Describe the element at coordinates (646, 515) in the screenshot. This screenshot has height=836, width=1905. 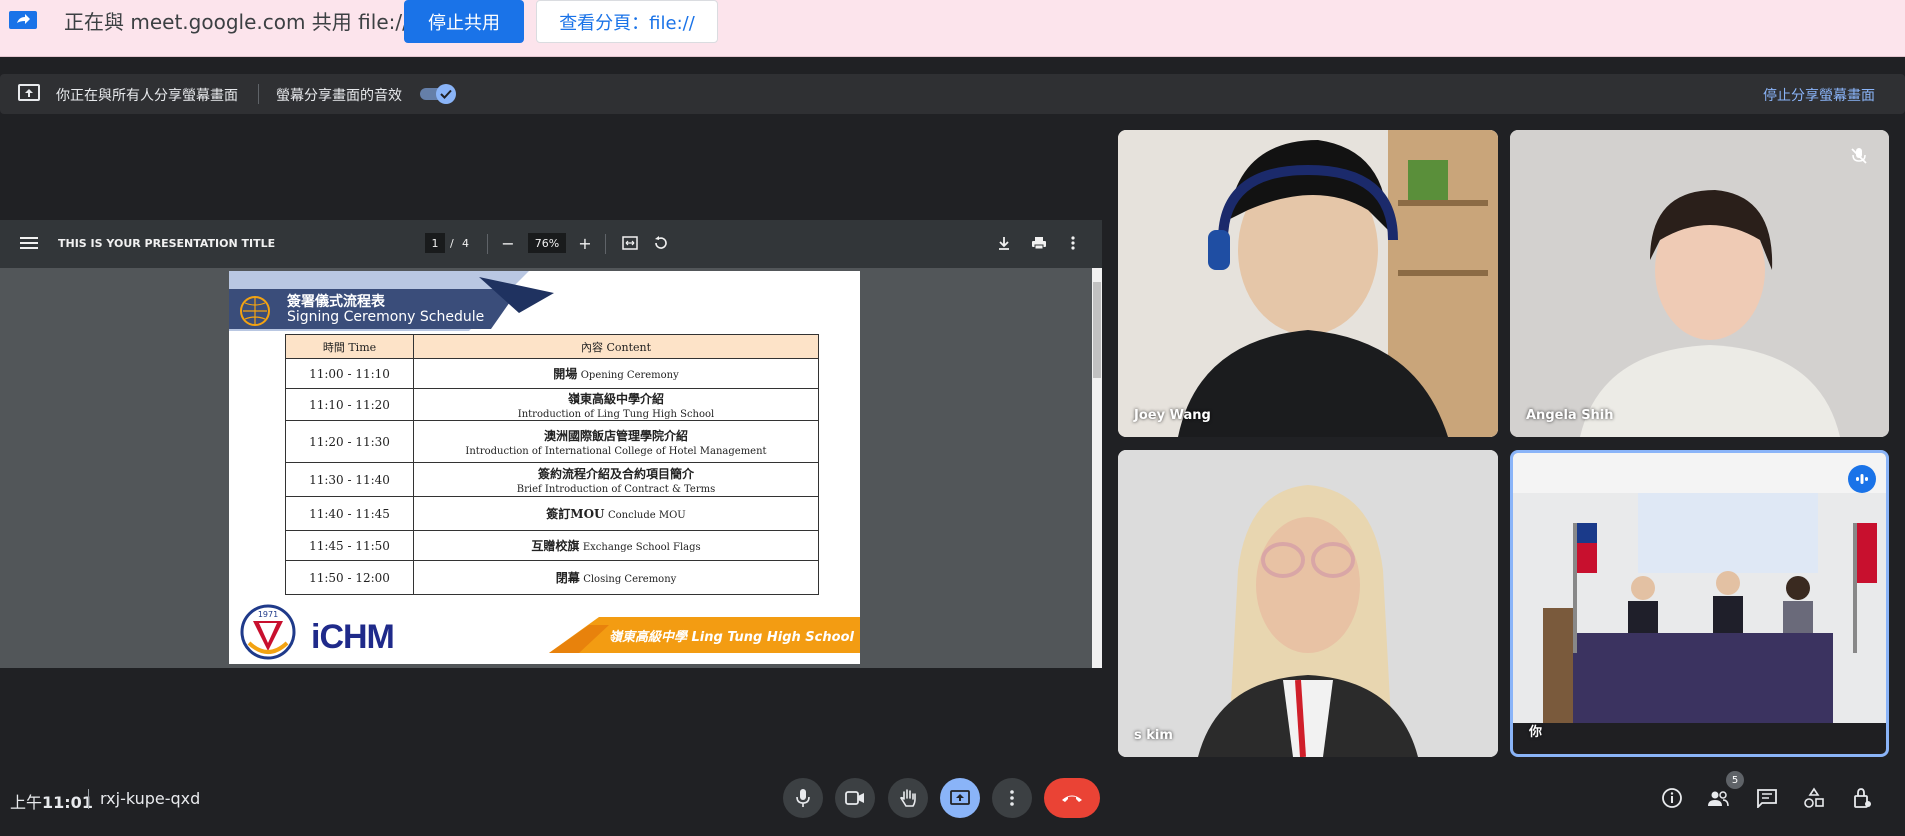
I see `item-title-en: Conclude MOU` at that location.